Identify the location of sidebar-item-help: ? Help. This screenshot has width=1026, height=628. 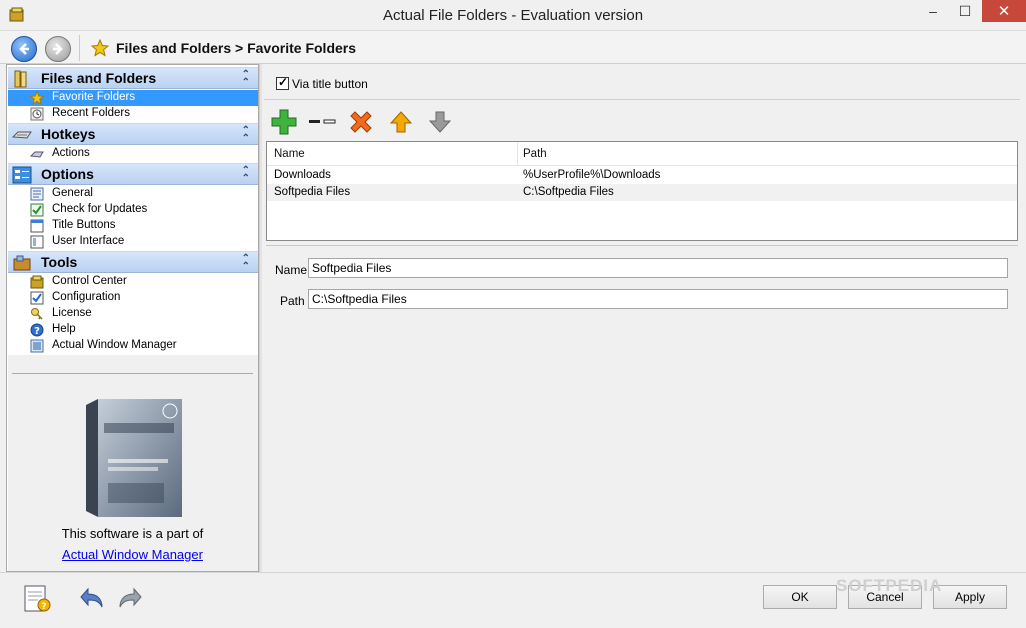
(133, 330).